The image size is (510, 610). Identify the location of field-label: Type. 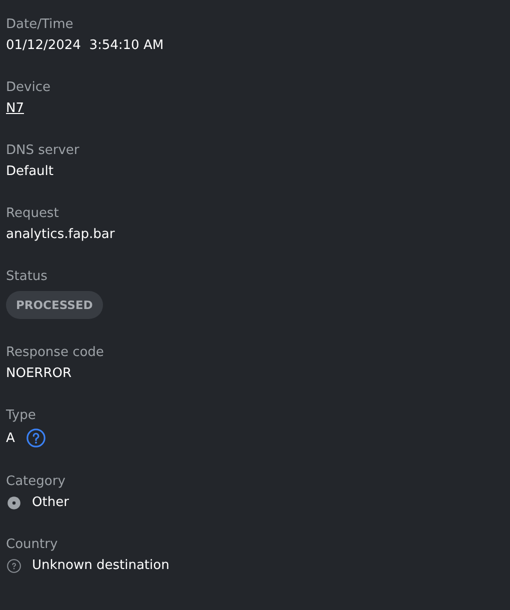
(21, 415).